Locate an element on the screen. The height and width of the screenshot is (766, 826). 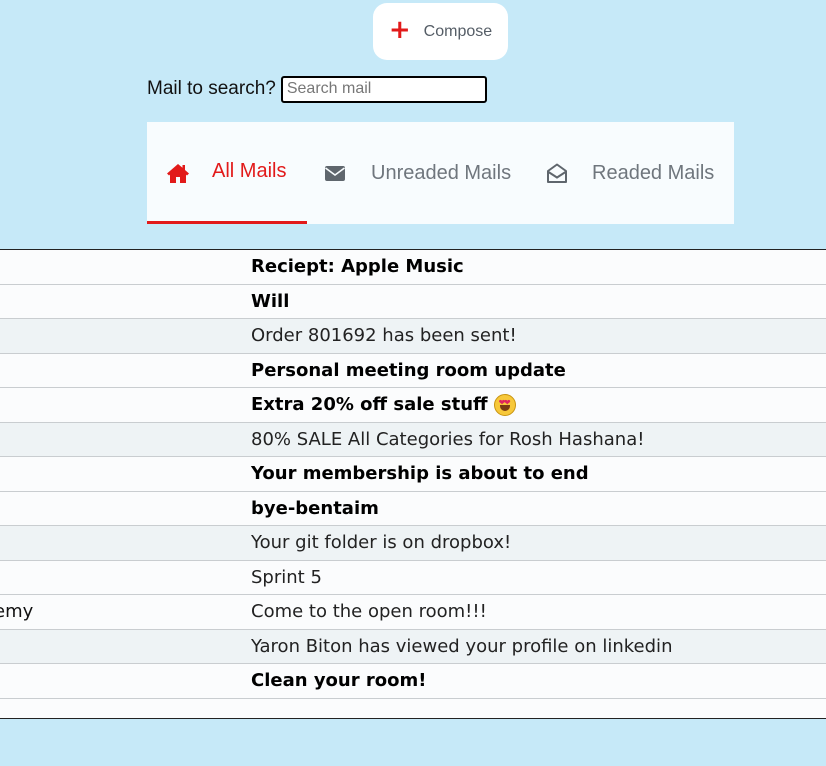
search-label: Mail to search? is located at coordinates (211, 88).